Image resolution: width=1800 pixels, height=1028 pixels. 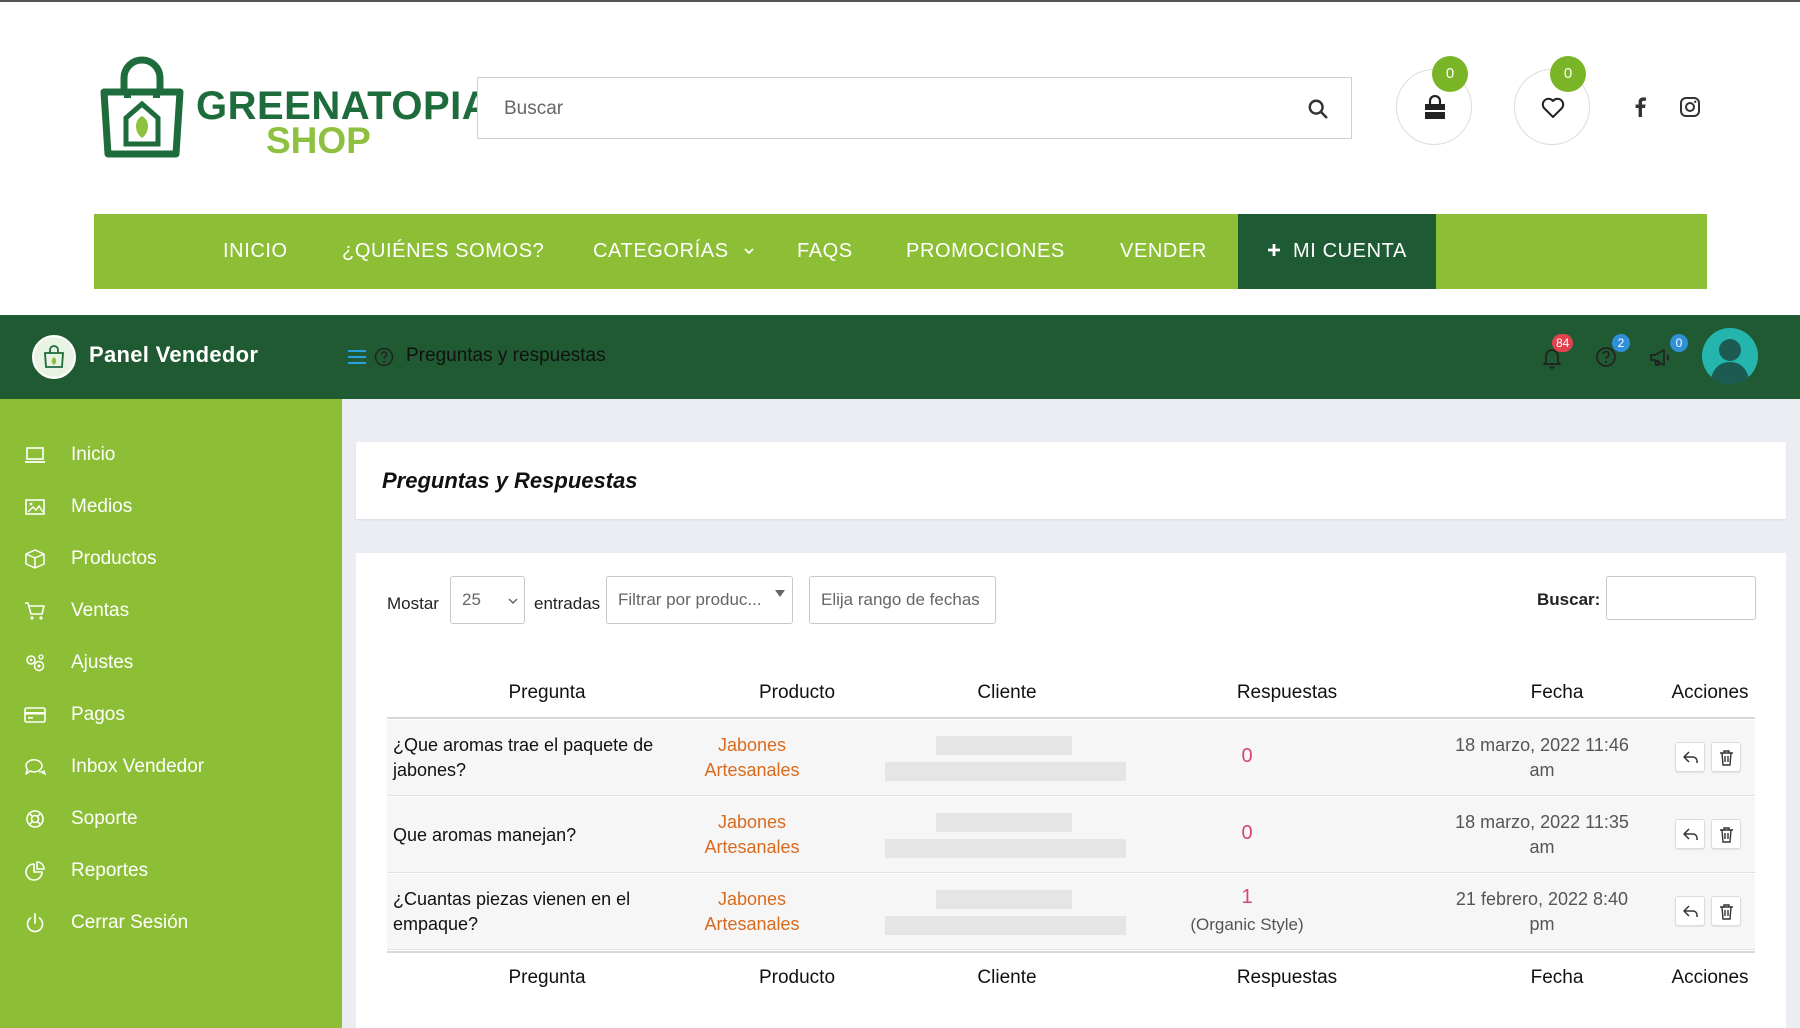 What do you see at coordinates (255, 251) in the screenshot?
I see `nav-item-inicio: INICIO` at bounding box center [255, 251].